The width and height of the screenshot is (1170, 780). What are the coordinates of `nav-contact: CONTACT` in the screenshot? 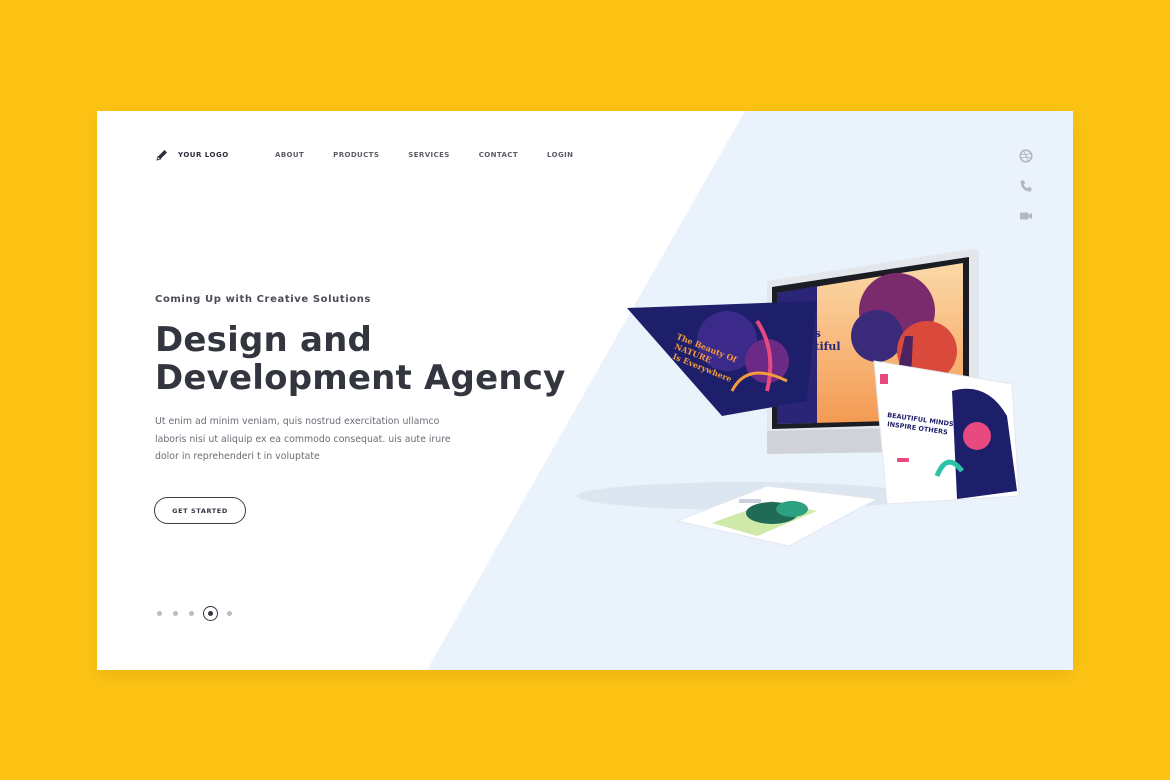 It's located at (498, 155).